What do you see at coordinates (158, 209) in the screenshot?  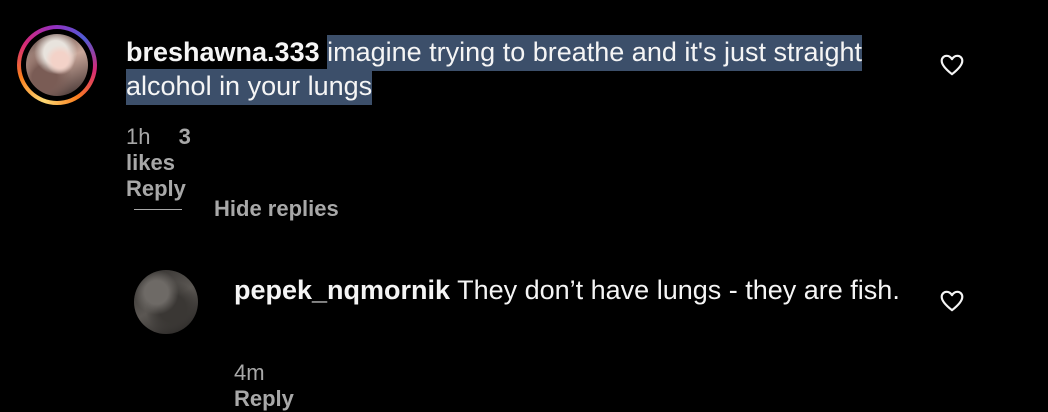 I see `divider-line` at bounding box center [158, 209].